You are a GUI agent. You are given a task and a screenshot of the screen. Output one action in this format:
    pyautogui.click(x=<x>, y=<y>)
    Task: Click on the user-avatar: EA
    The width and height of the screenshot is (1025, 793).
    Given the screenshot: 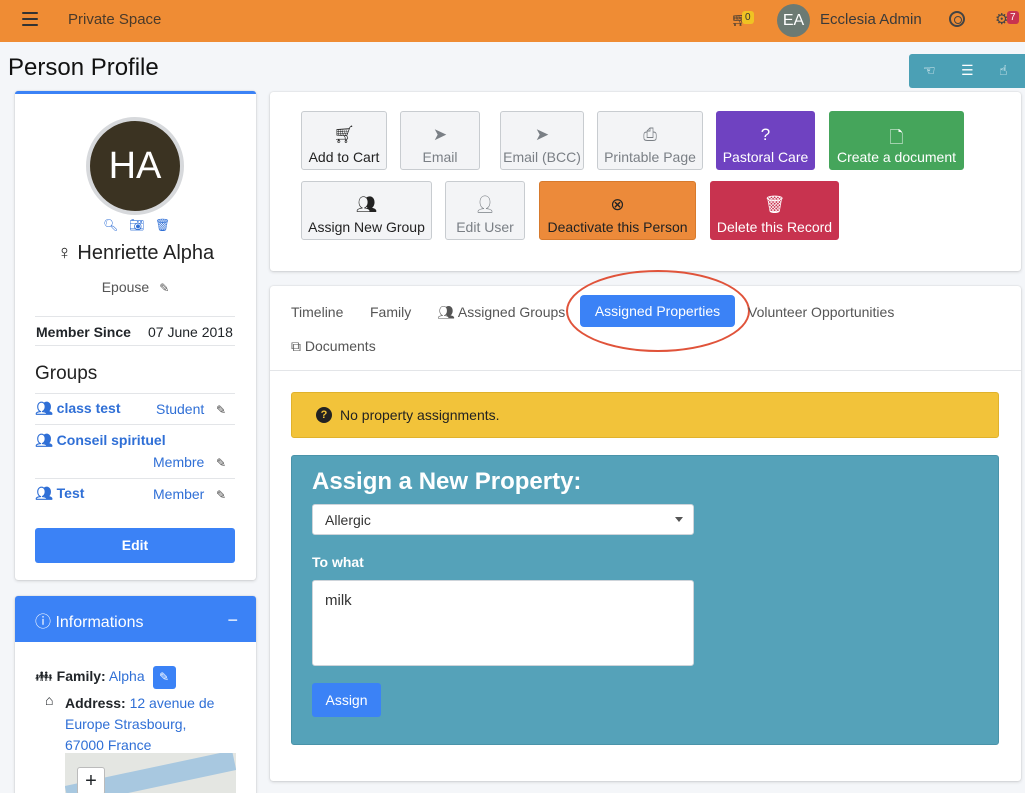 What is the action you would take?
    pyautogui.click(x=793, y=20)
    